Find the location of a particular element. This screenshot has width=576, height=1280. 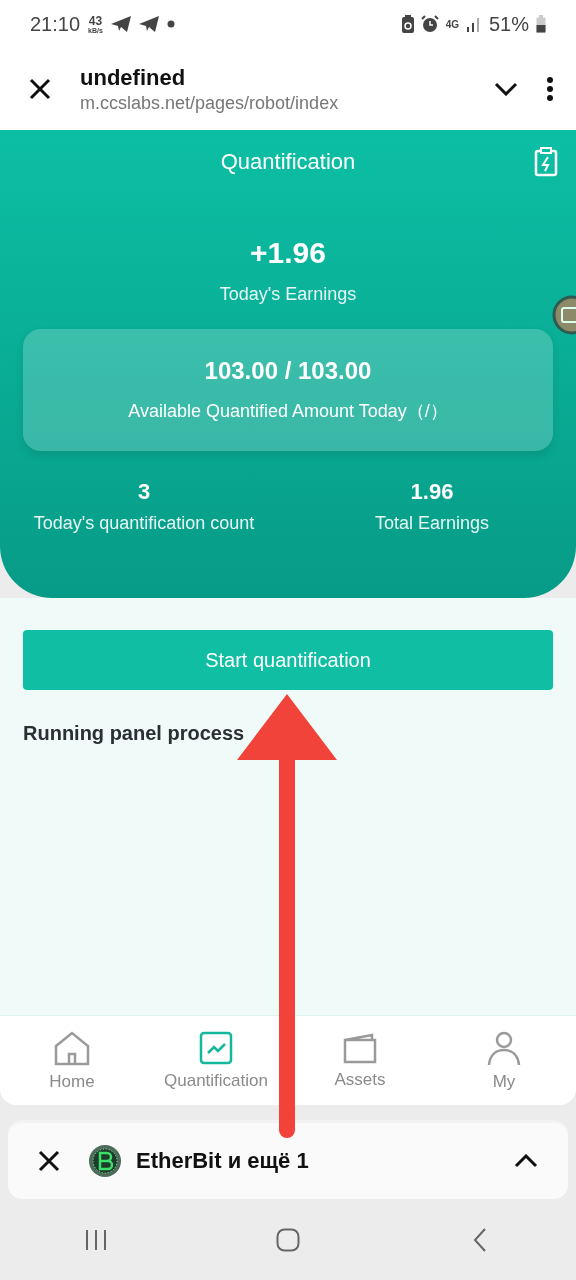

battery-icon is located at coordinates (541, 24).